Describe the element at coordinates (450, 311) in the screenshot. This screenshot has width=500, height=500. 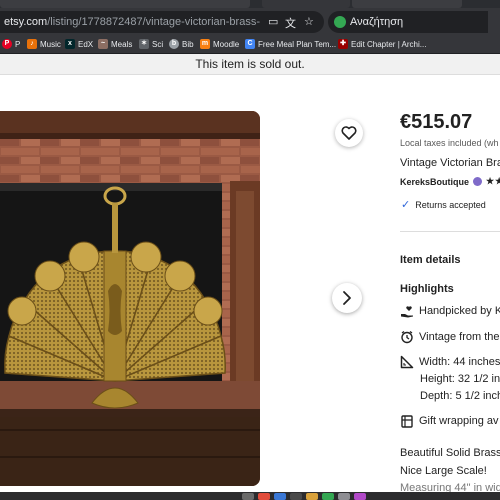
I see `highlight-item: Handpicked by K` at that location.